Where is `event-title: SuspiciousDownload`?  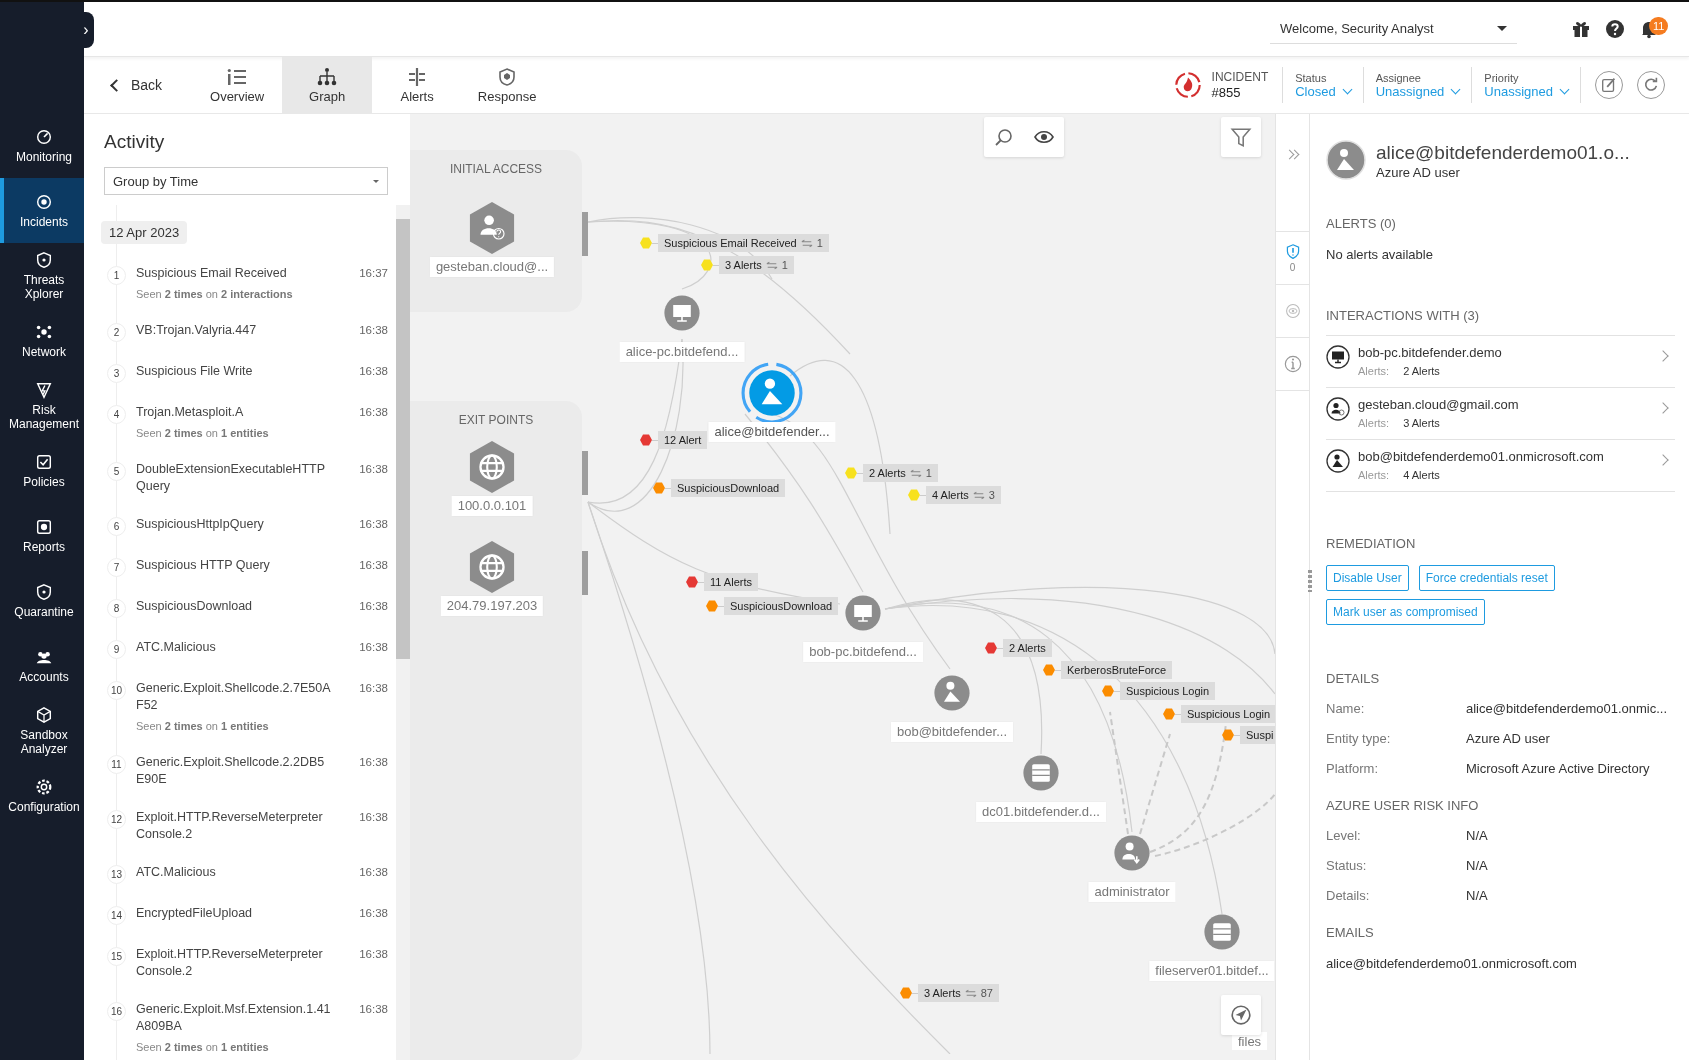
event-title: SuspiciousDownload is located at coordinates (239, 606).